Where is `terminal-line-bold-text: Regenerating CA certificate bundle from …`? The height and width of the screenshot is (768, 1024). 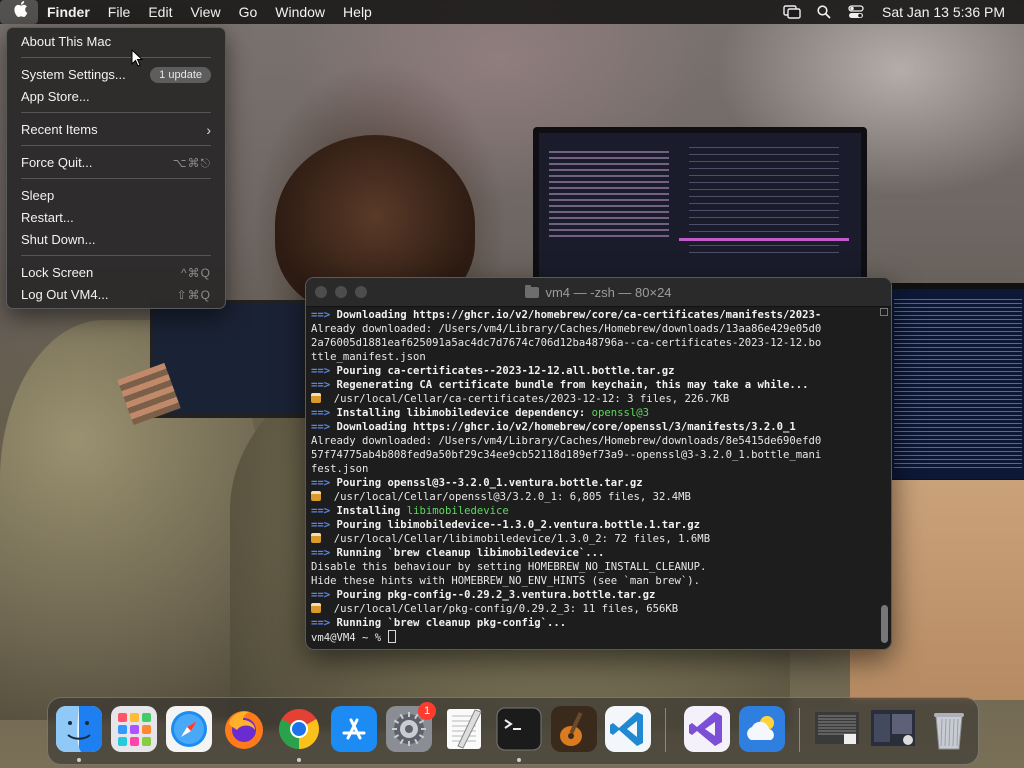 terminal-line-bold-text: Regenerating CA certificate bundle from … is located at coordinates (572, 385).